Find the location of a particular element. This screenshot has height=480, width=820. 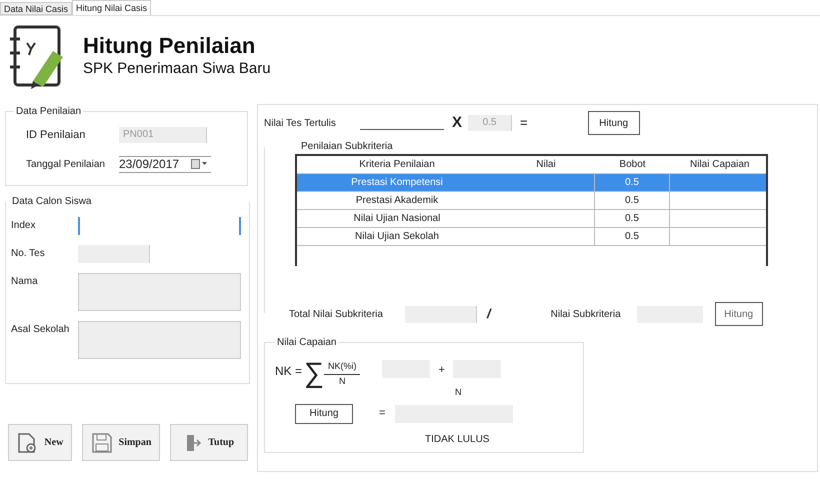

tab: Data Nilai Casis is located at coordinates (36, 8).